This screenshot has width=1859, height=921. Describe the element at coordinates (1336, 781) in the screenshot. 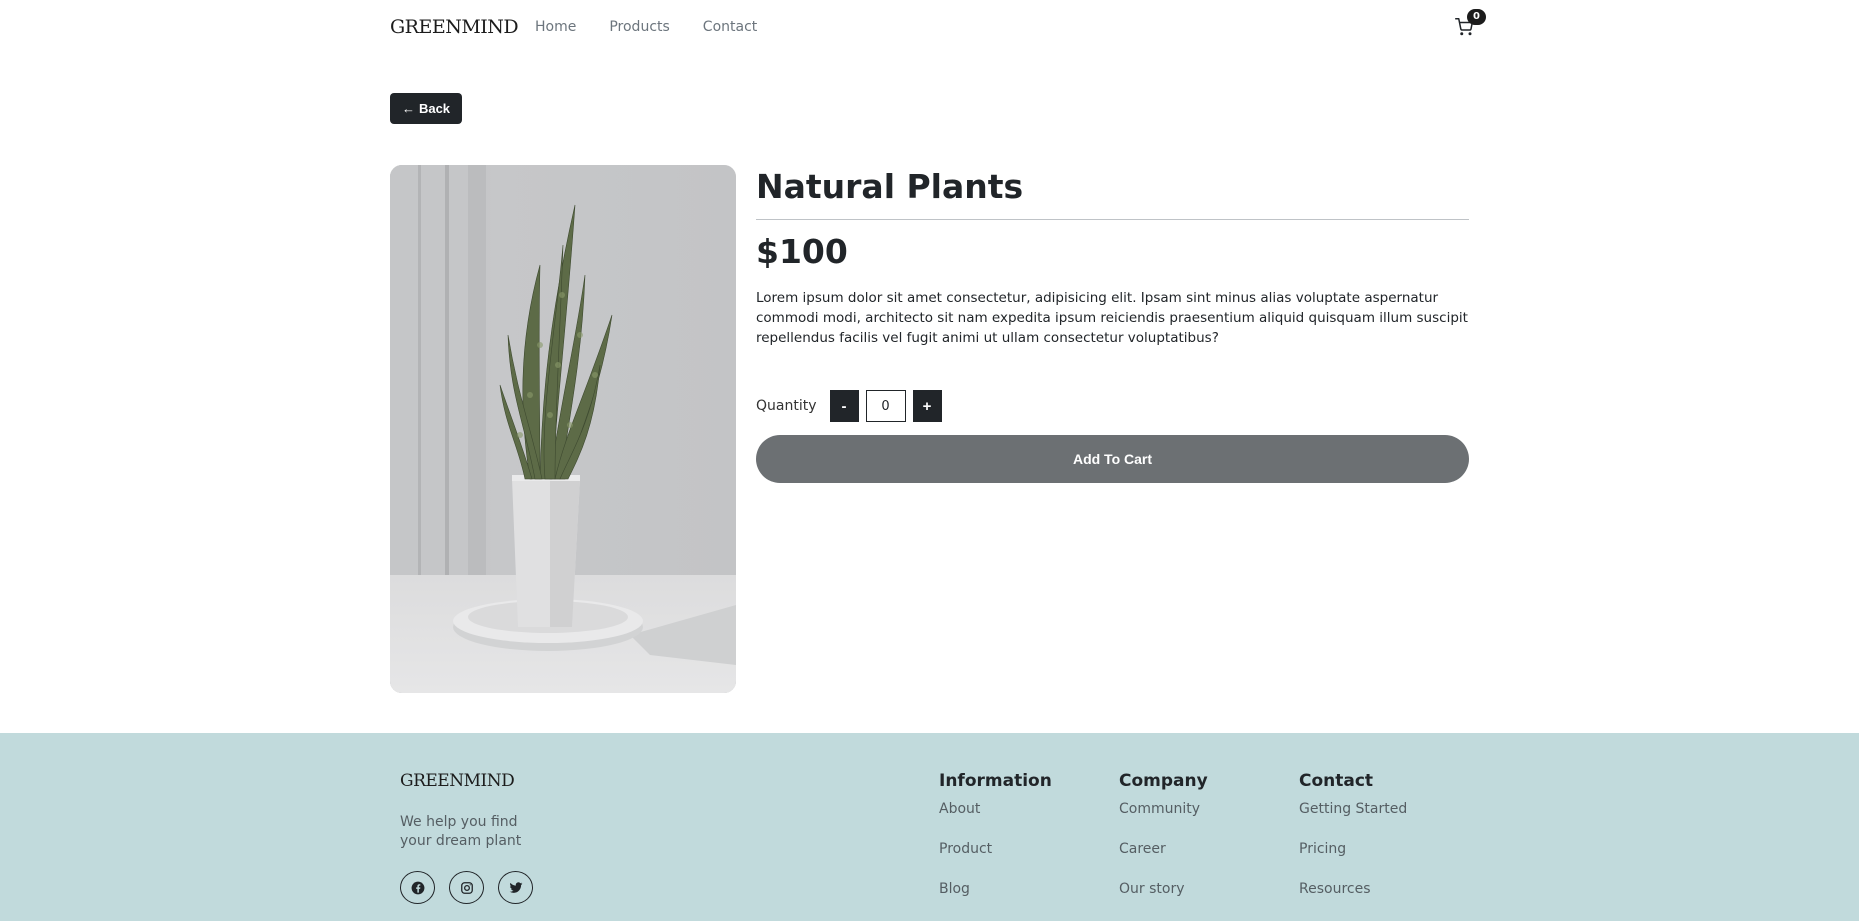

I see `footer-heading: Contact` at that location.